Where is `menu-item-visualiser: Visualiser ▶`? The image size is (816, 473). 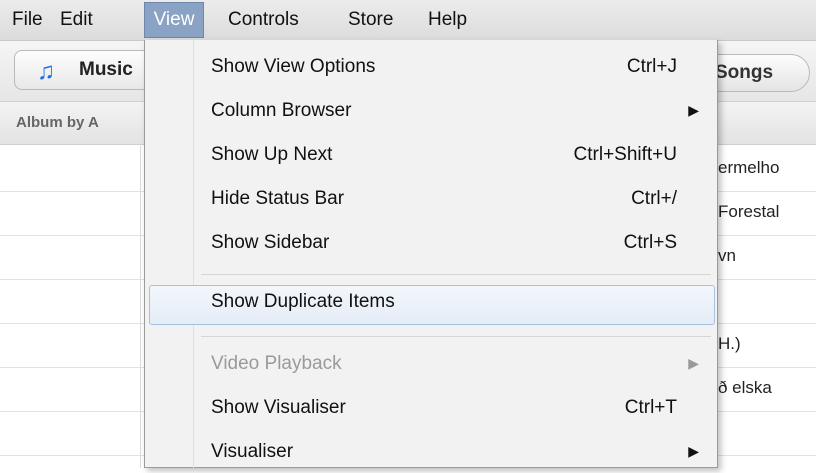
menu-item-visualiser: Visualiser ▶ is located at coordinates (431, 453).